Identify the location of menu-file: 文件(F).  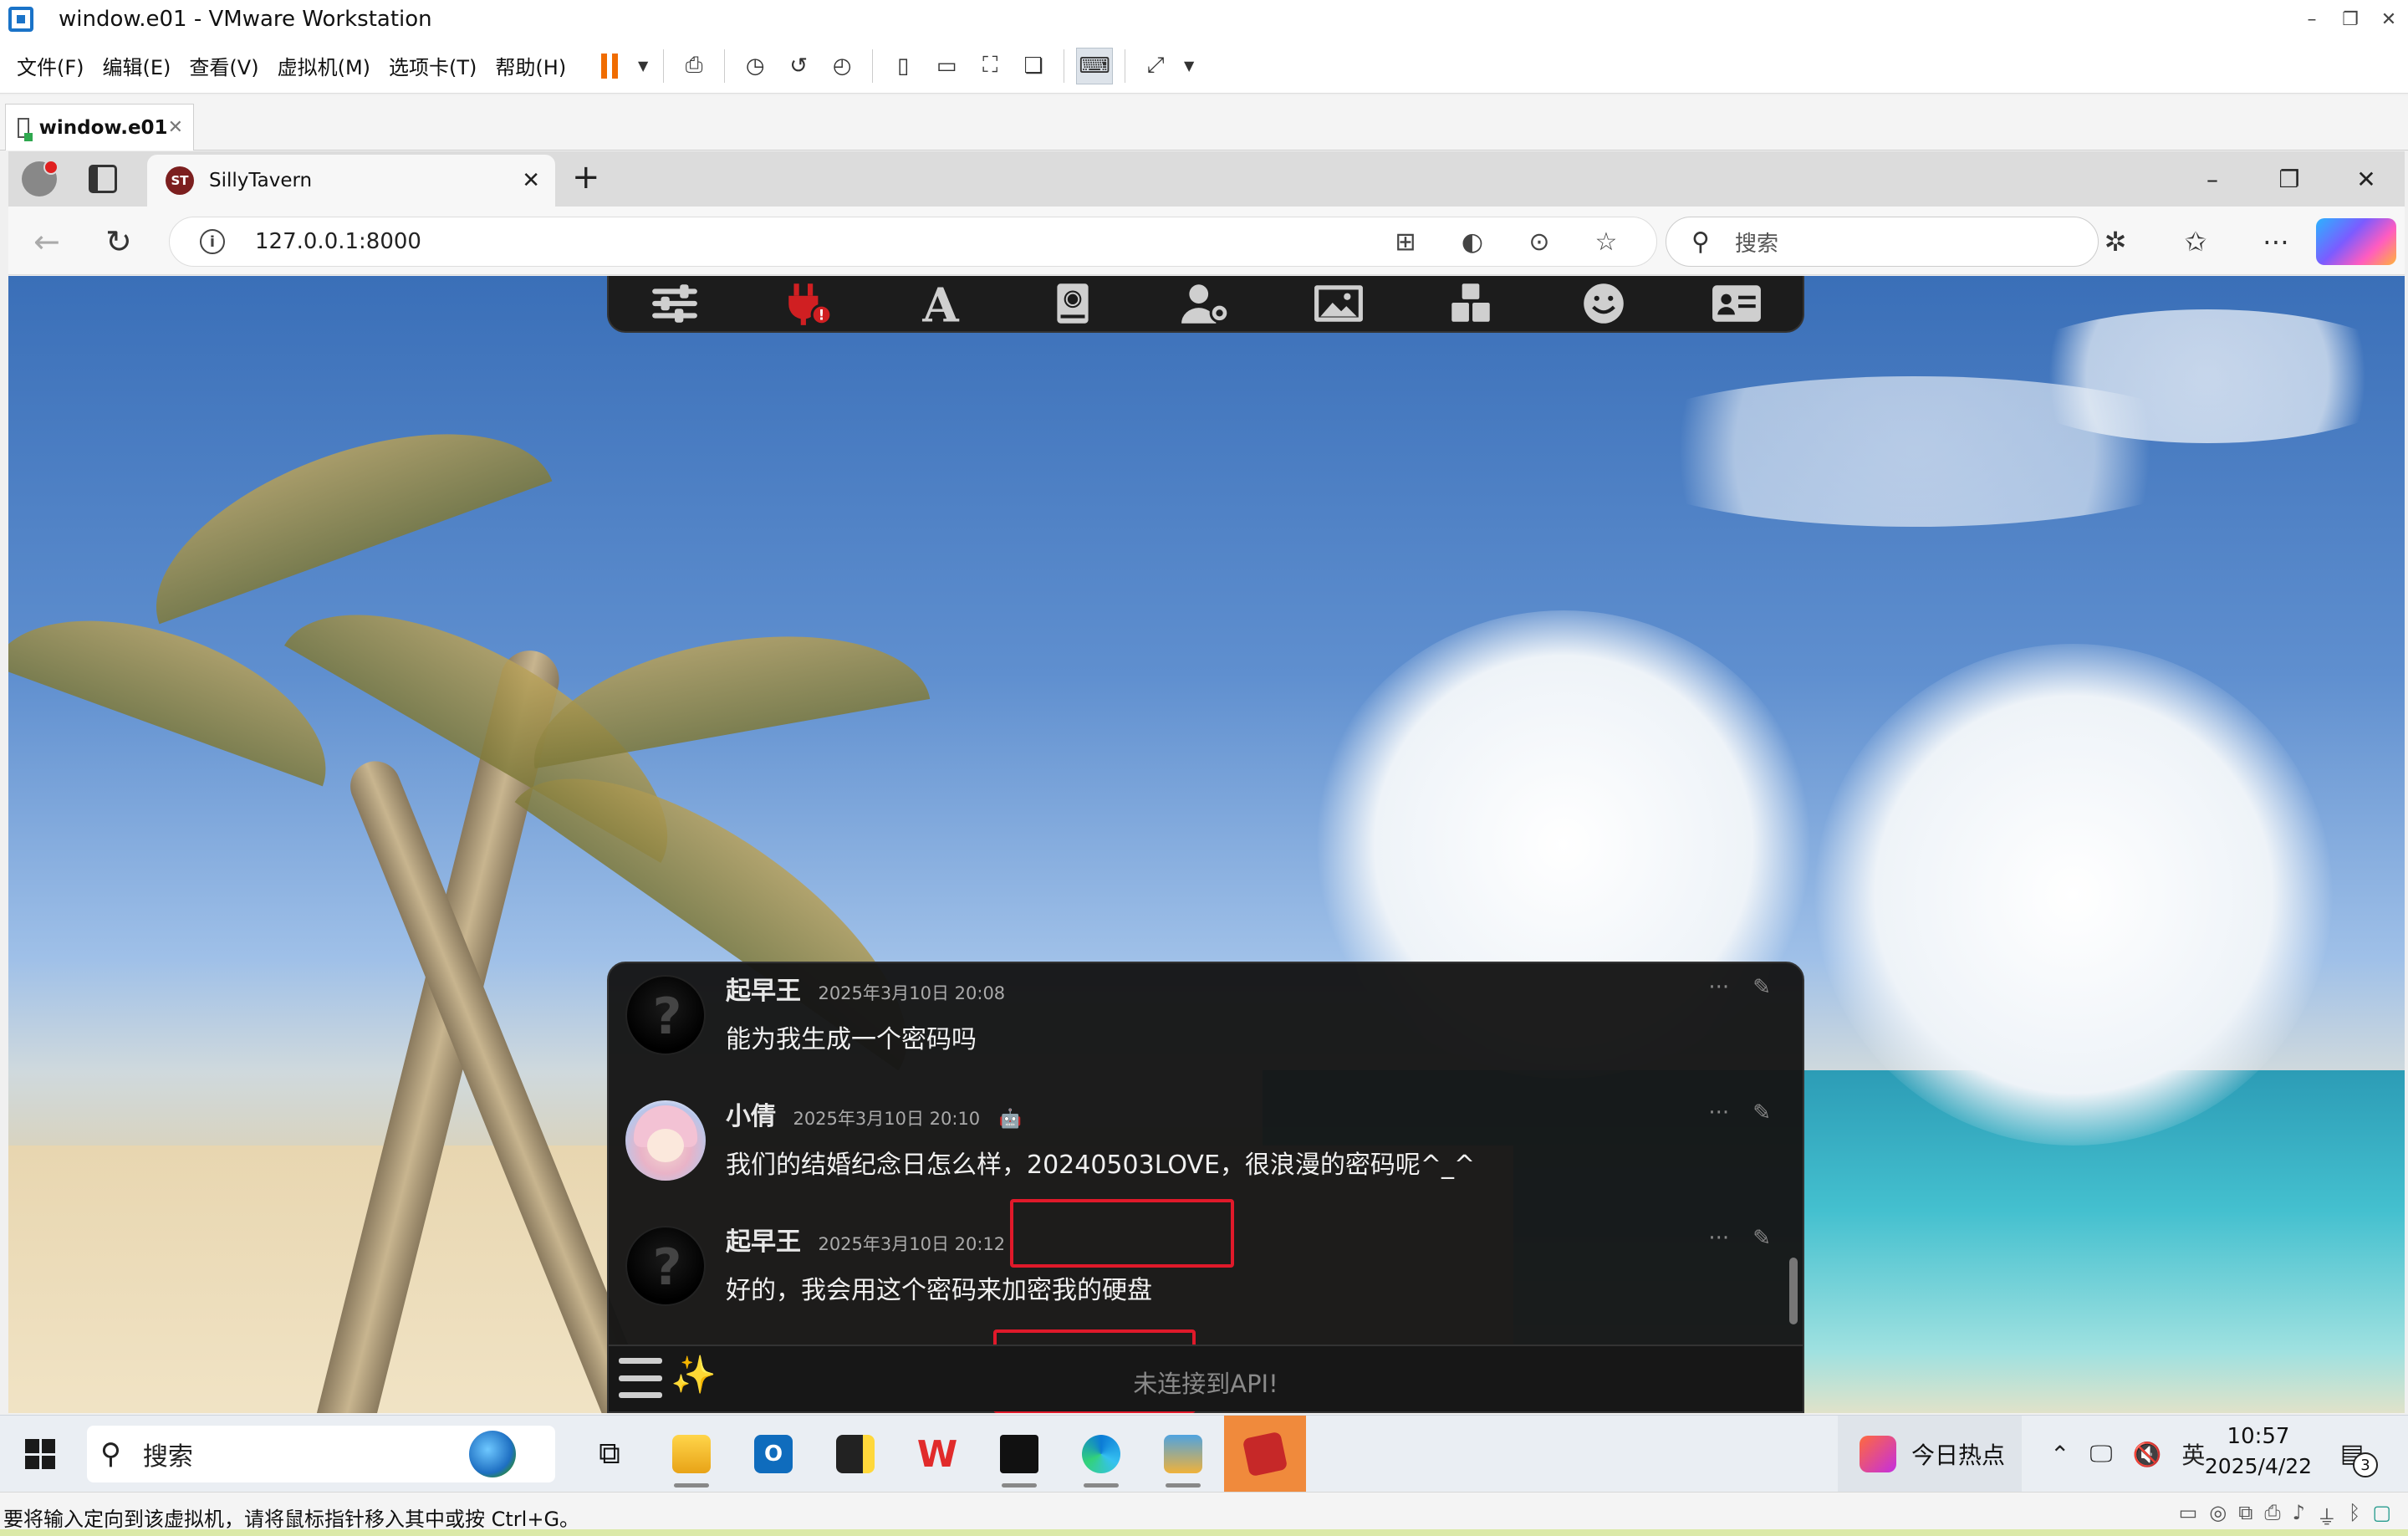
(50, 65).